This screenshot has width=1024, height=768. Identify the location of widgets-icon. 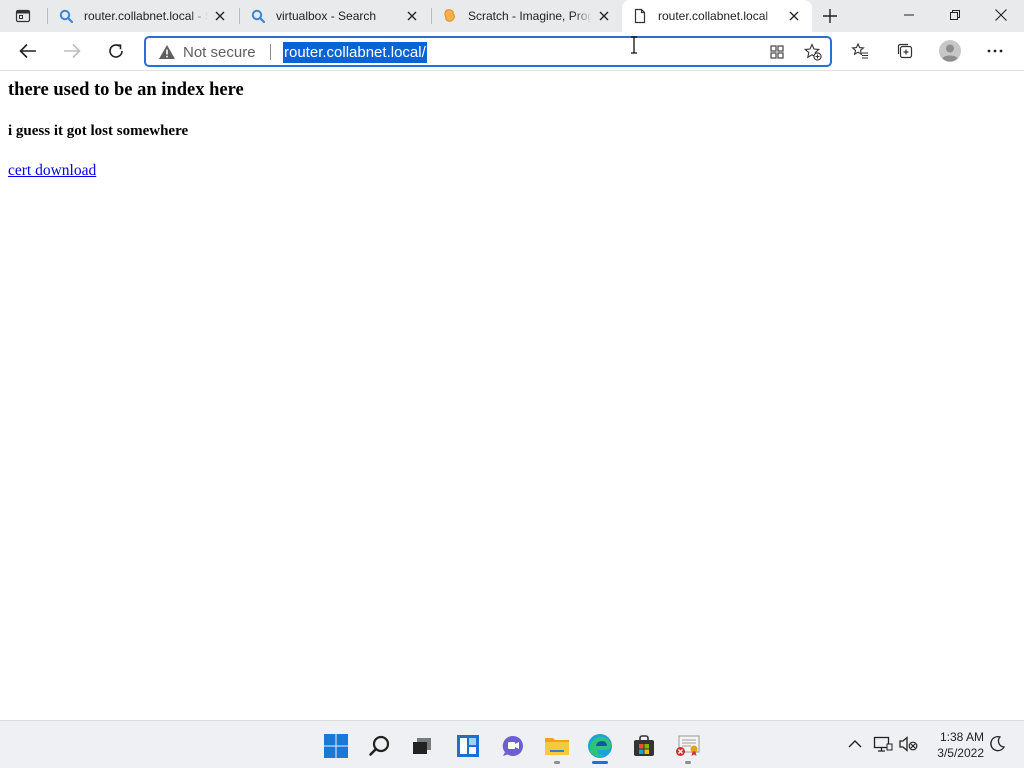
(468, 746).